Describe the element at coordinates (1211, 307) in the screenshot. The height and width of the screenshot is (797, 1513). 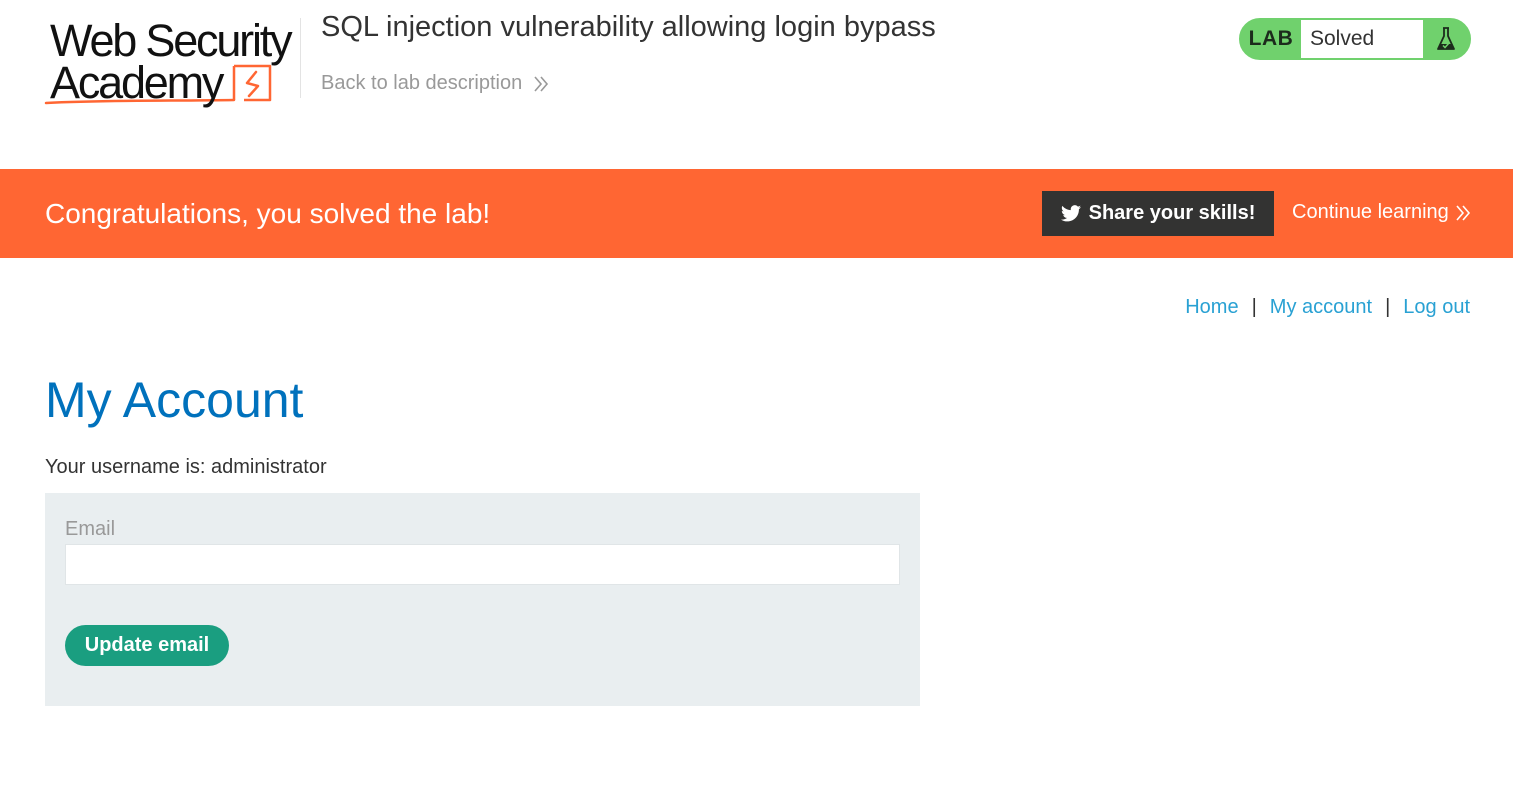
I see `nav-home-link: Home` at that location.